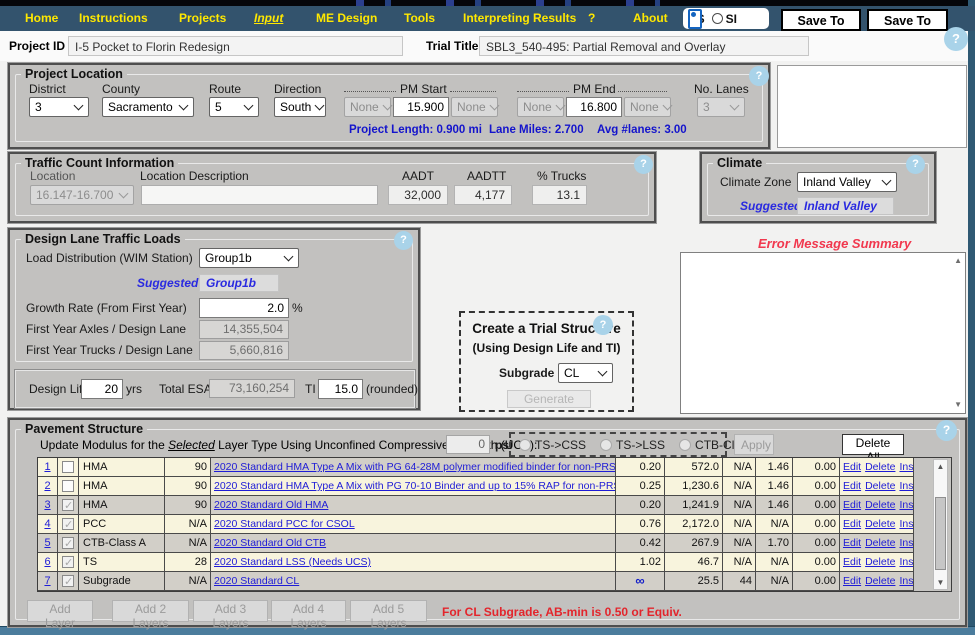 The height and width of the screenshot is (635, 975). I want to click on design-life-input: 20, so click(102, 389).